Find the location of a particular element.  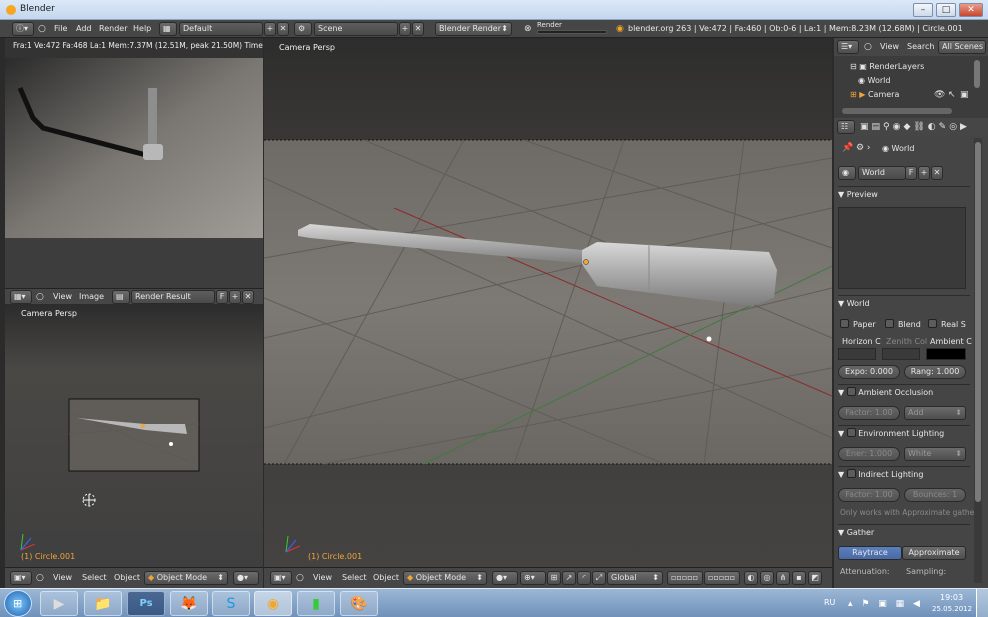

manipulator-toggle-icon: ⊞ is located at coordinates (554, 578).